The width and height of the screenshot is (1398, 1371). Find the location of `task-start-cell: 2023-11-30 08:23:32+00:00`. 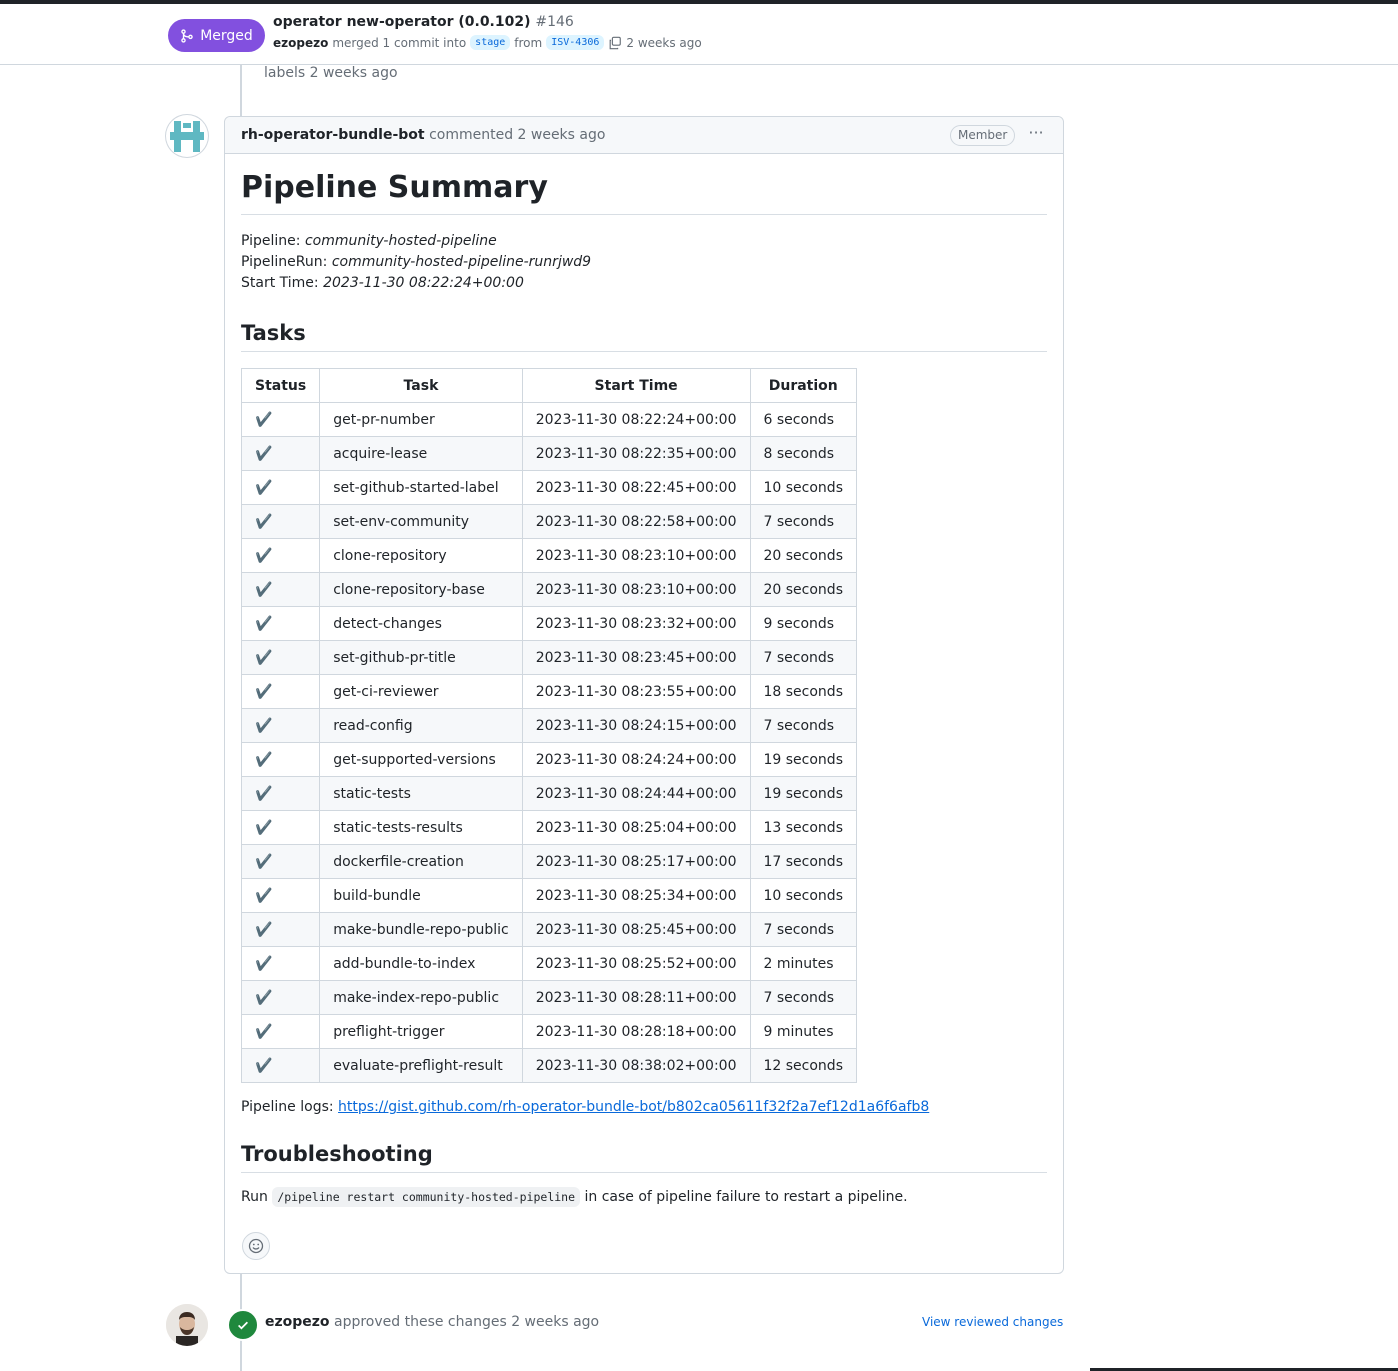

task-start-cell: 2023-11-30 08:23:32+00:00 is located at coordinates (636, 623).